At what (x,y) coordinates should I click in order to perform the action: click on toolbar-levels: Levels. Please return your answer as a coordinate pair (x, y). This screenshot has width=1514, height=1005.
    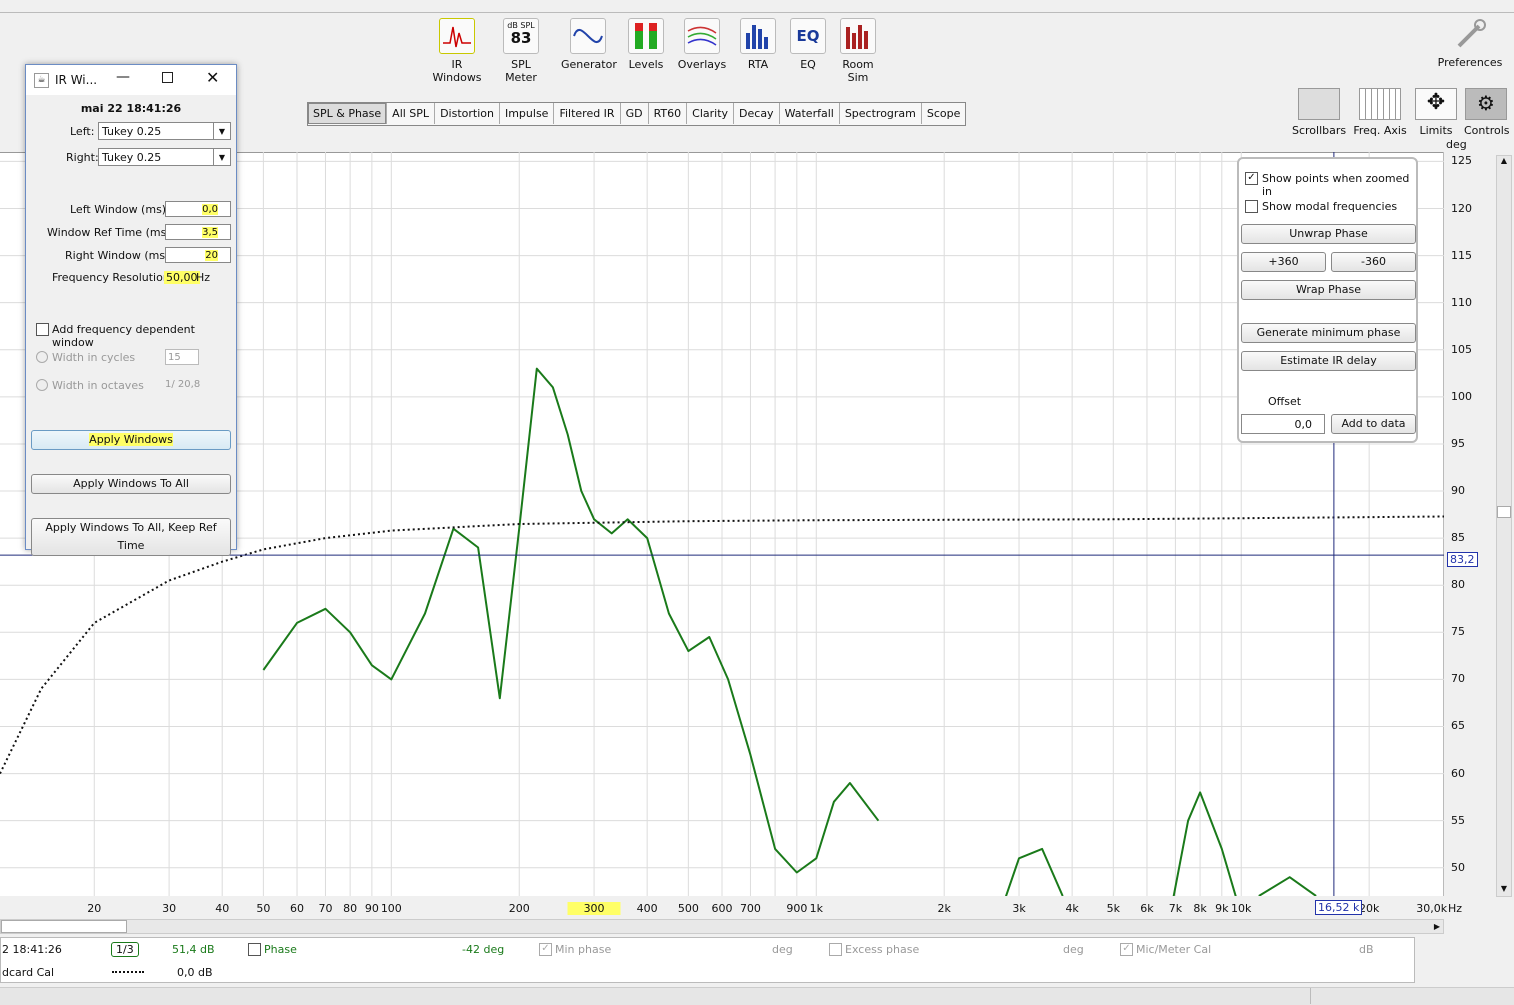
    Looking at the image, I should click on (646, 44).